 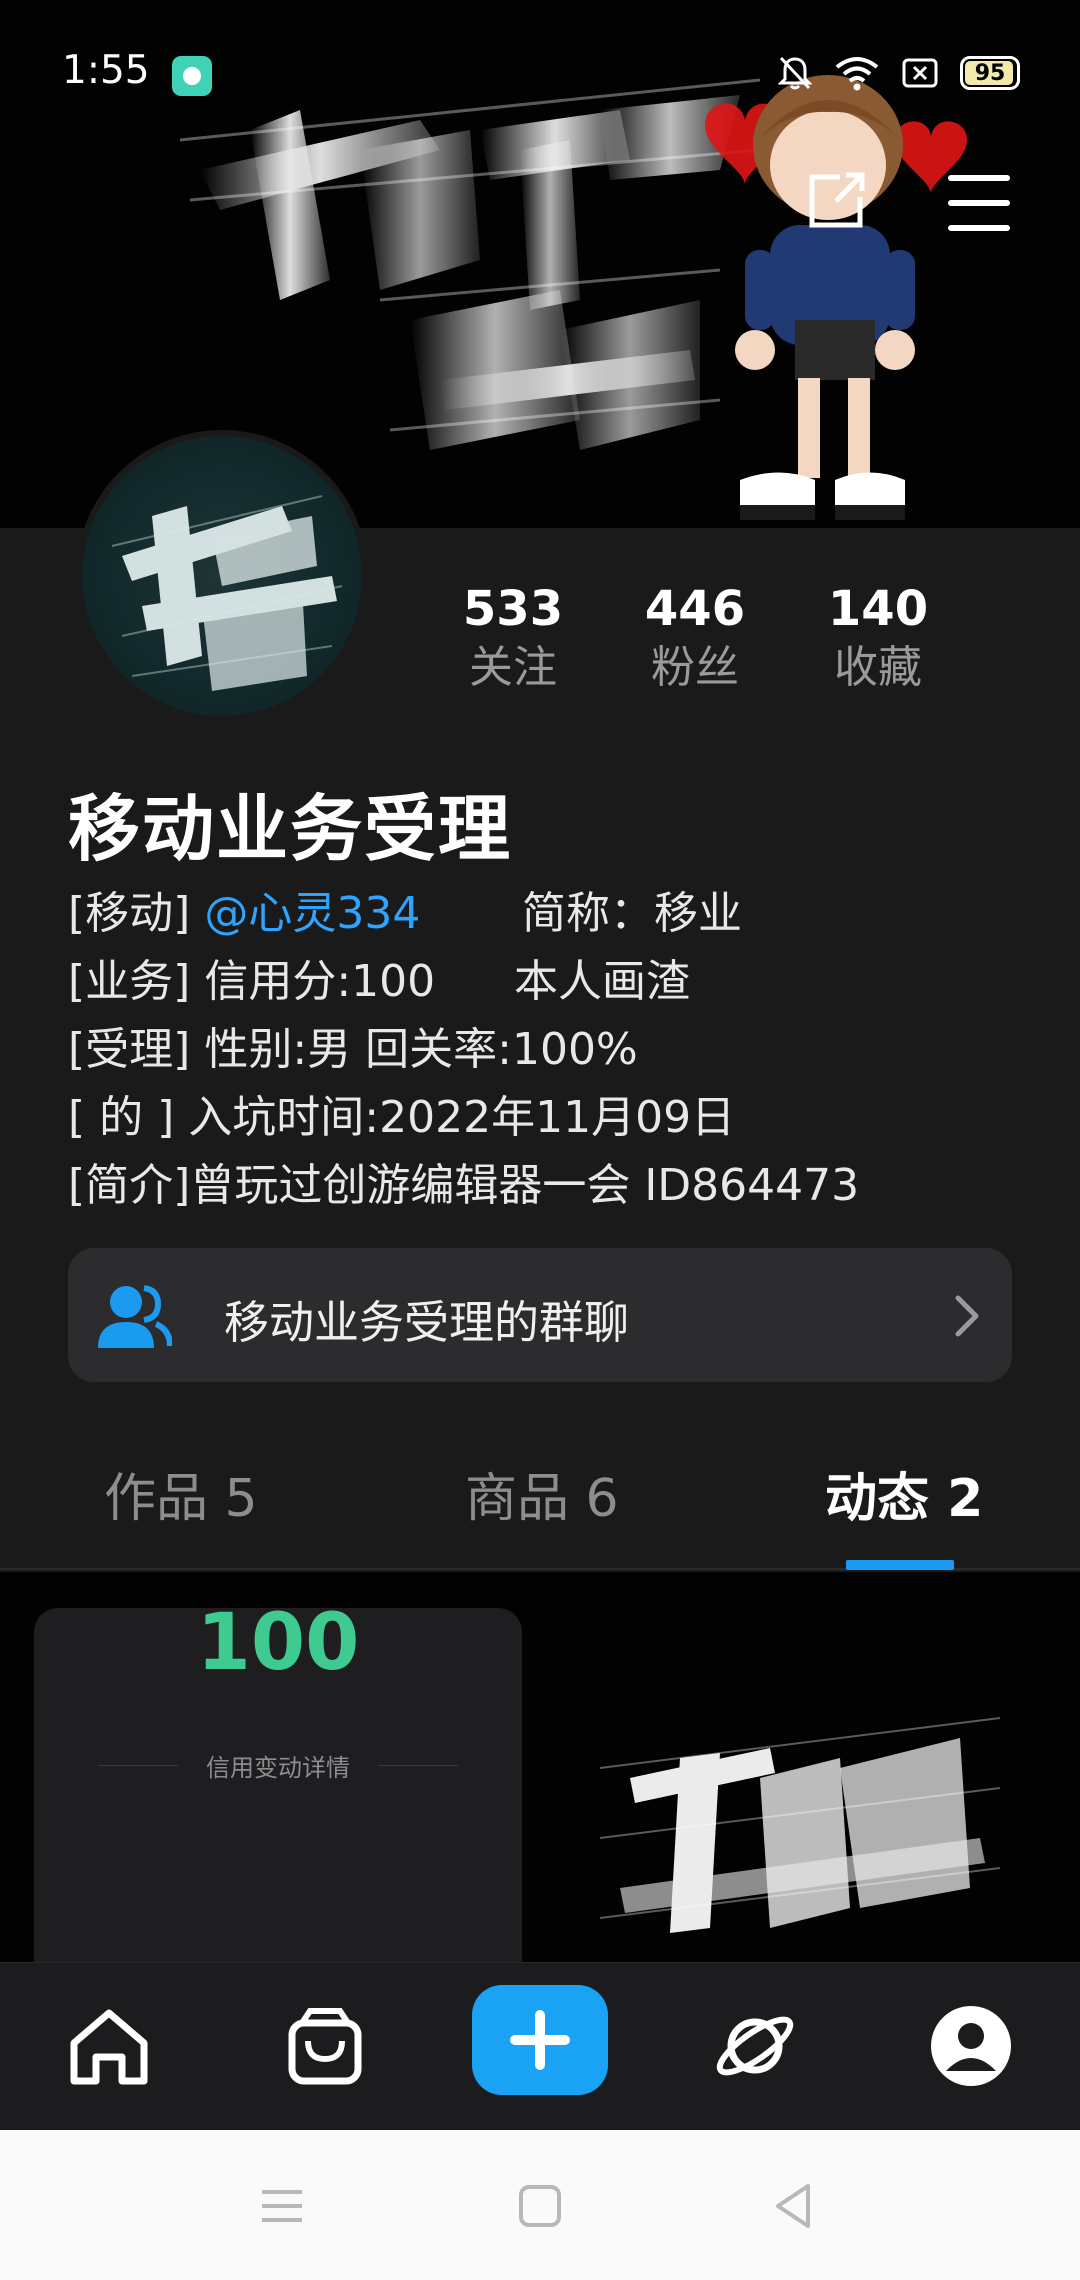 I want to click on system-navigation-bar, so click(x=540, y=2205).